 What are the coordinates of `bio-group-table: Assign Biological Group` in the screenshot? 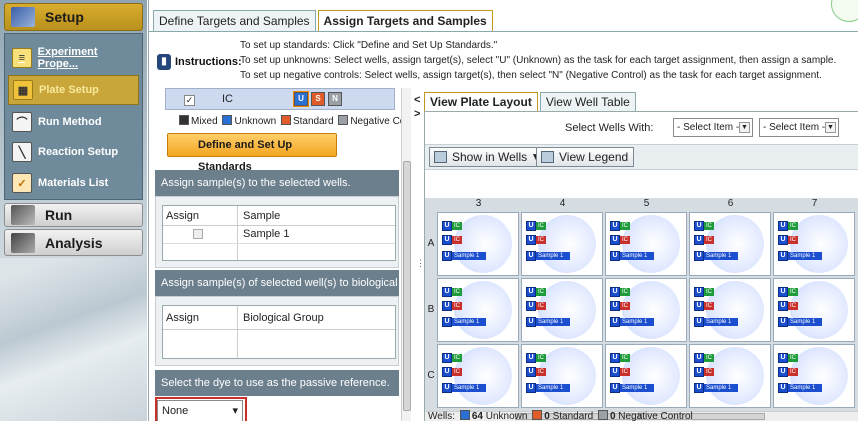 It's located at (279, 332).